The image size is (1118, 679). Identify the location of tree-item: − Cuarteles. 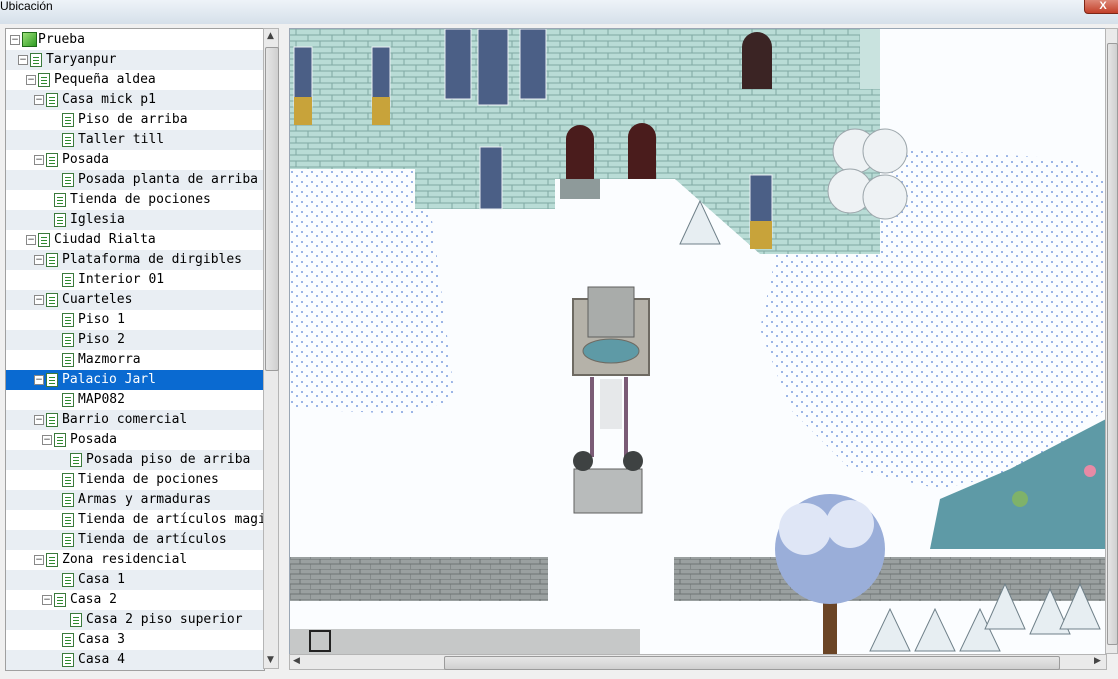
(135, 300).